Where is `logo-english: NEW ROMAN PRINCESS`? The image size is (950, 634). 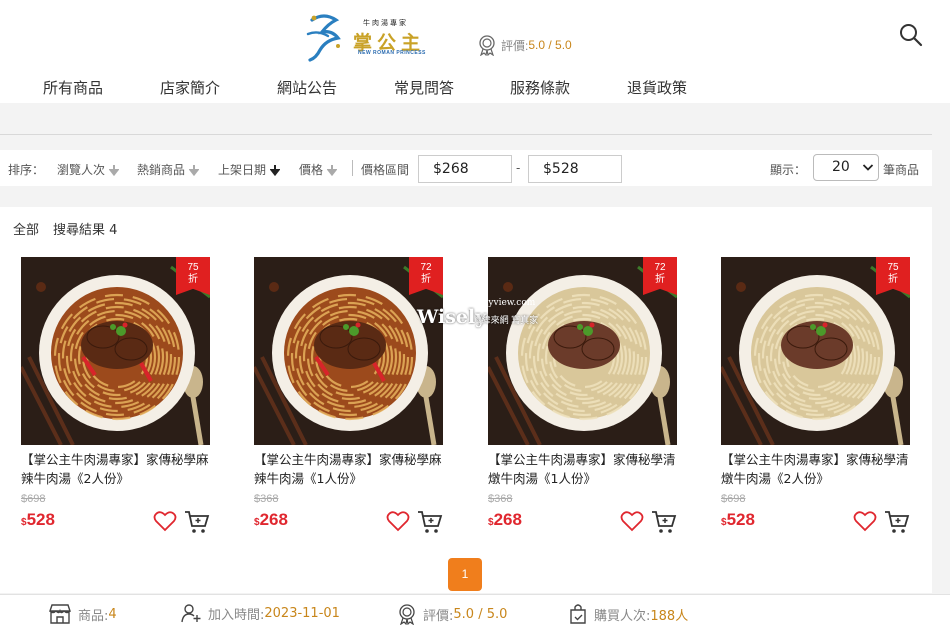 logo-english: NEW ROMAN PRINCESS is located at coordinates (392, 53).